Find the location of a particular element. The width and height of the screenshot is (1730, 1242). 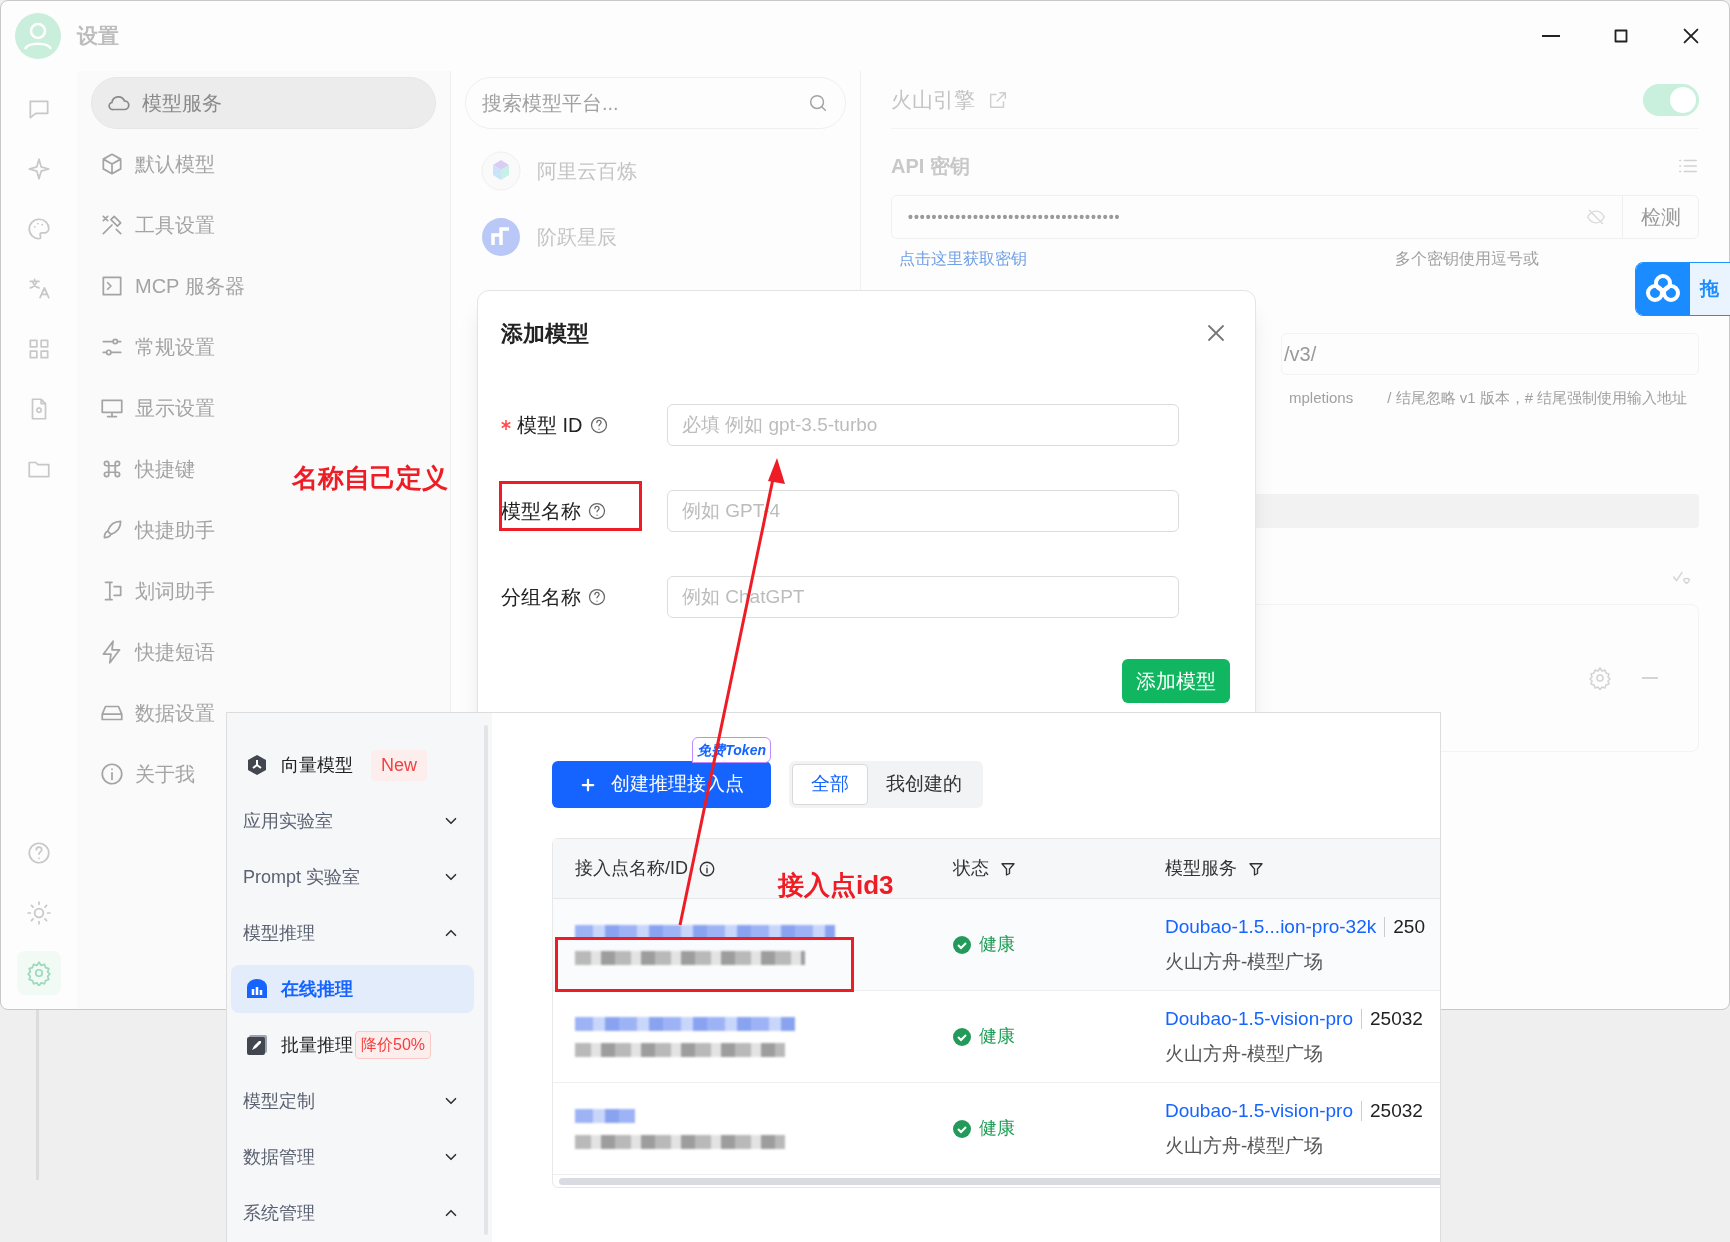

model-link: Doubao-1.5...ion-pro-32k is located at coordinates (1271, 927).